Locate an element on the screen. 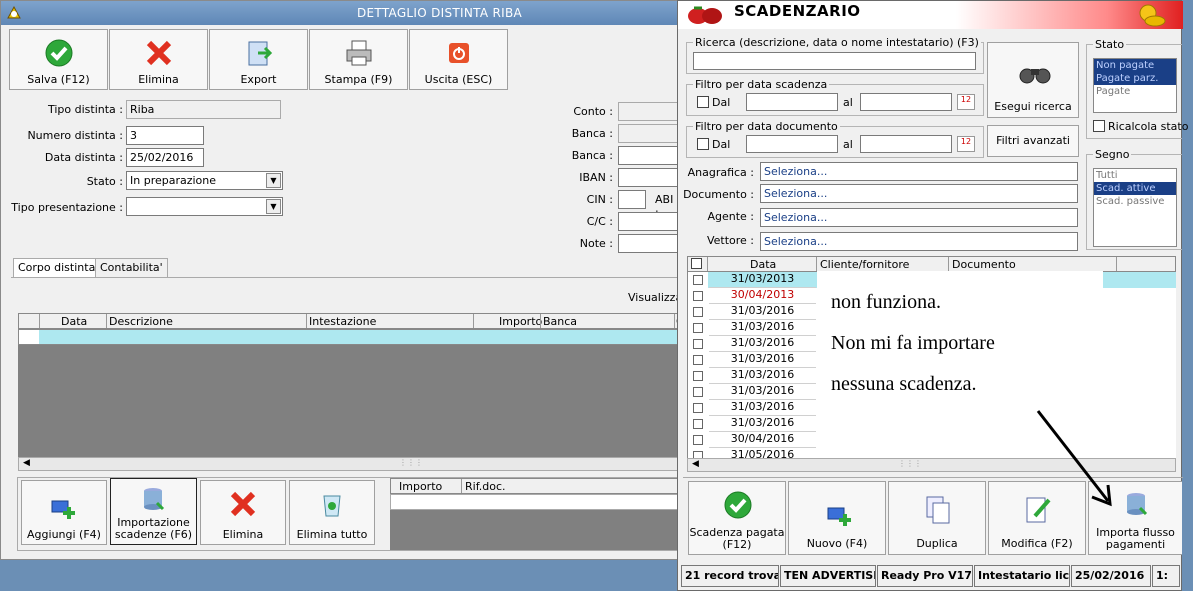  note-field is located at coordinates (649, 243).